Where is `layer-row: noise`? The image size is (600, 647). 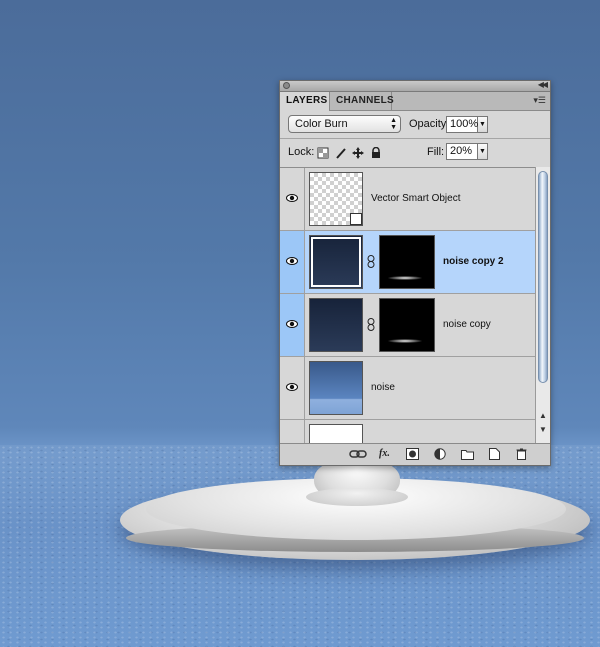
layer-row: noise is located at coordinates (407, 388).